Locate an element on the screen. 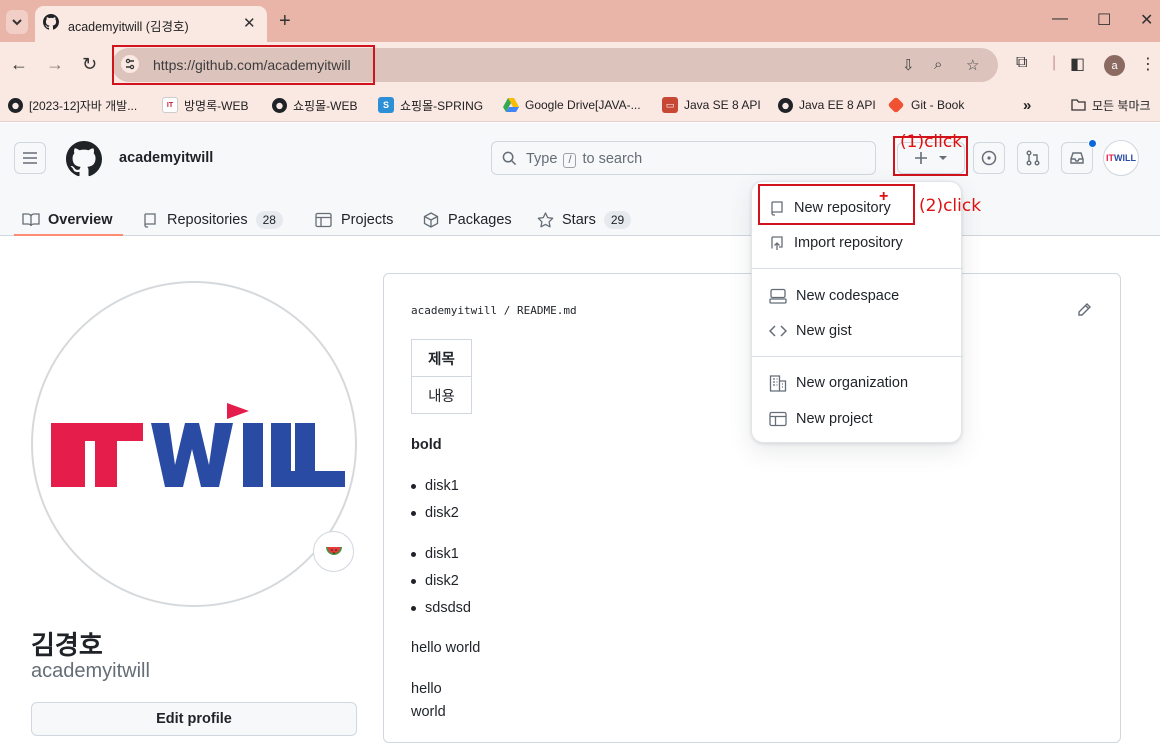 The width and height of the screenshot is (1160, 743). readme-bold-text: bold is located at coordinates (426, 445).